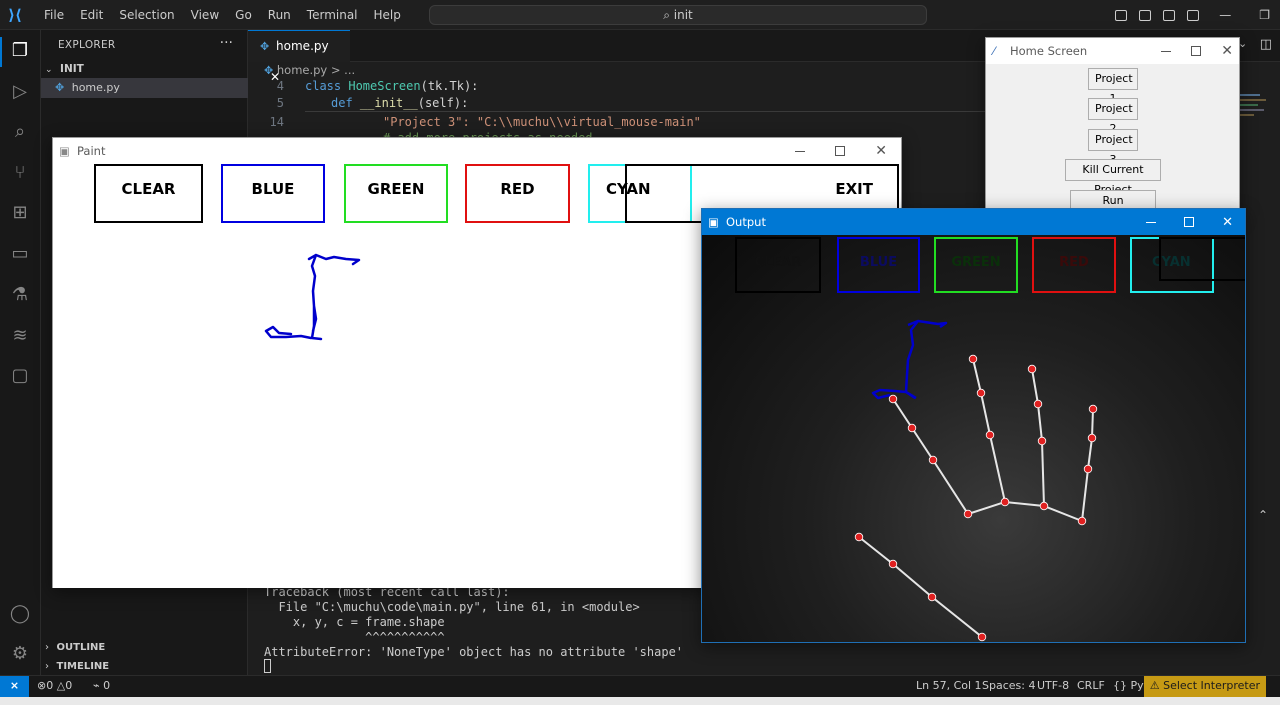 The width and height of the screenshot is (1280, 705). Describe the element at coordinates (1145, 15) in the screenshot. I see `toggle-panel-icon` at that location.